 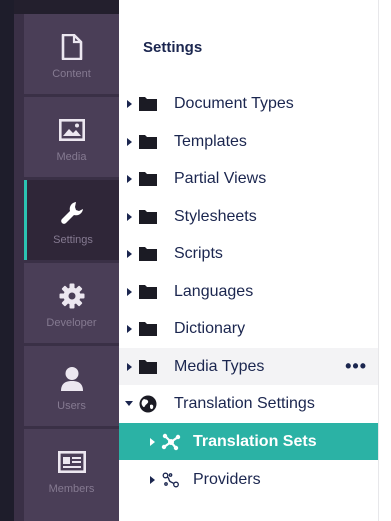 I want to click on tree-item-translation-sets: Translation Sets, so click(x=250, y=441).